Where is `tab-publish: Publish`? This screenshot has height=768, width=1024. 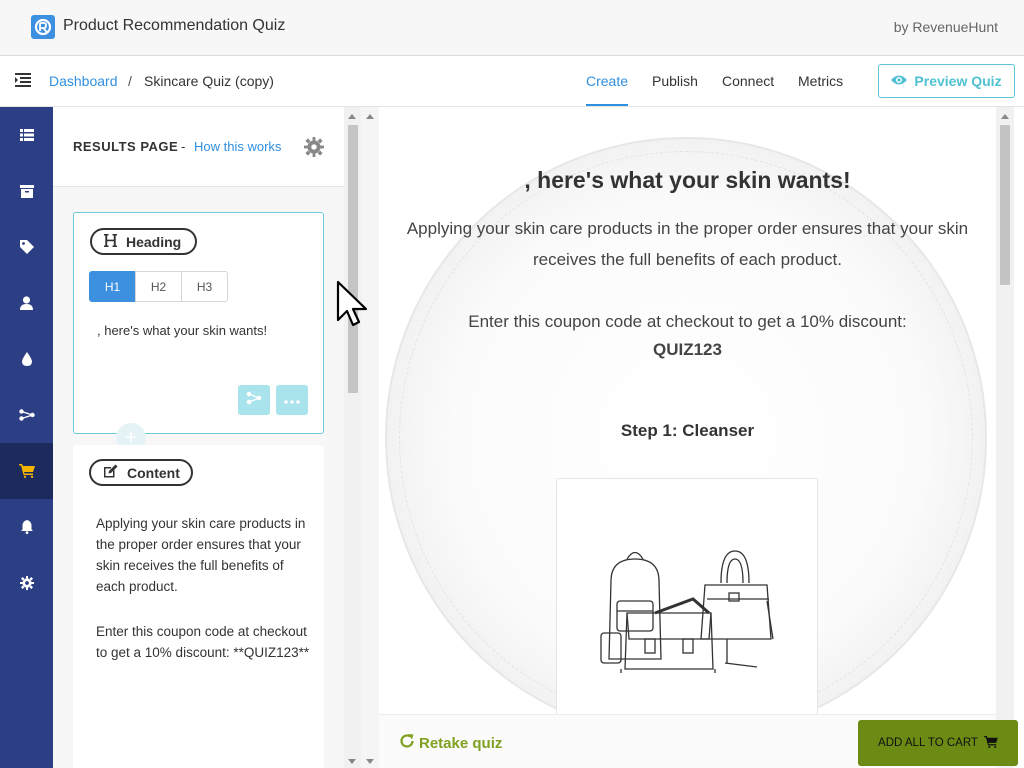 tab-publish: Publish is located at coordinates (675, 81).